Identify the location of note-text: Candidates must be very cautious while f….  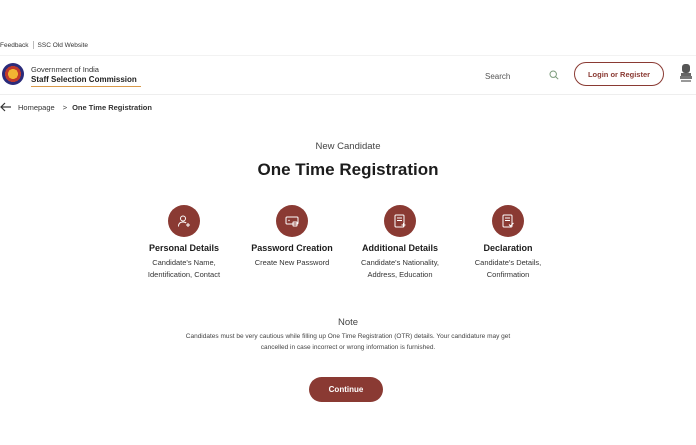
(348, 342).